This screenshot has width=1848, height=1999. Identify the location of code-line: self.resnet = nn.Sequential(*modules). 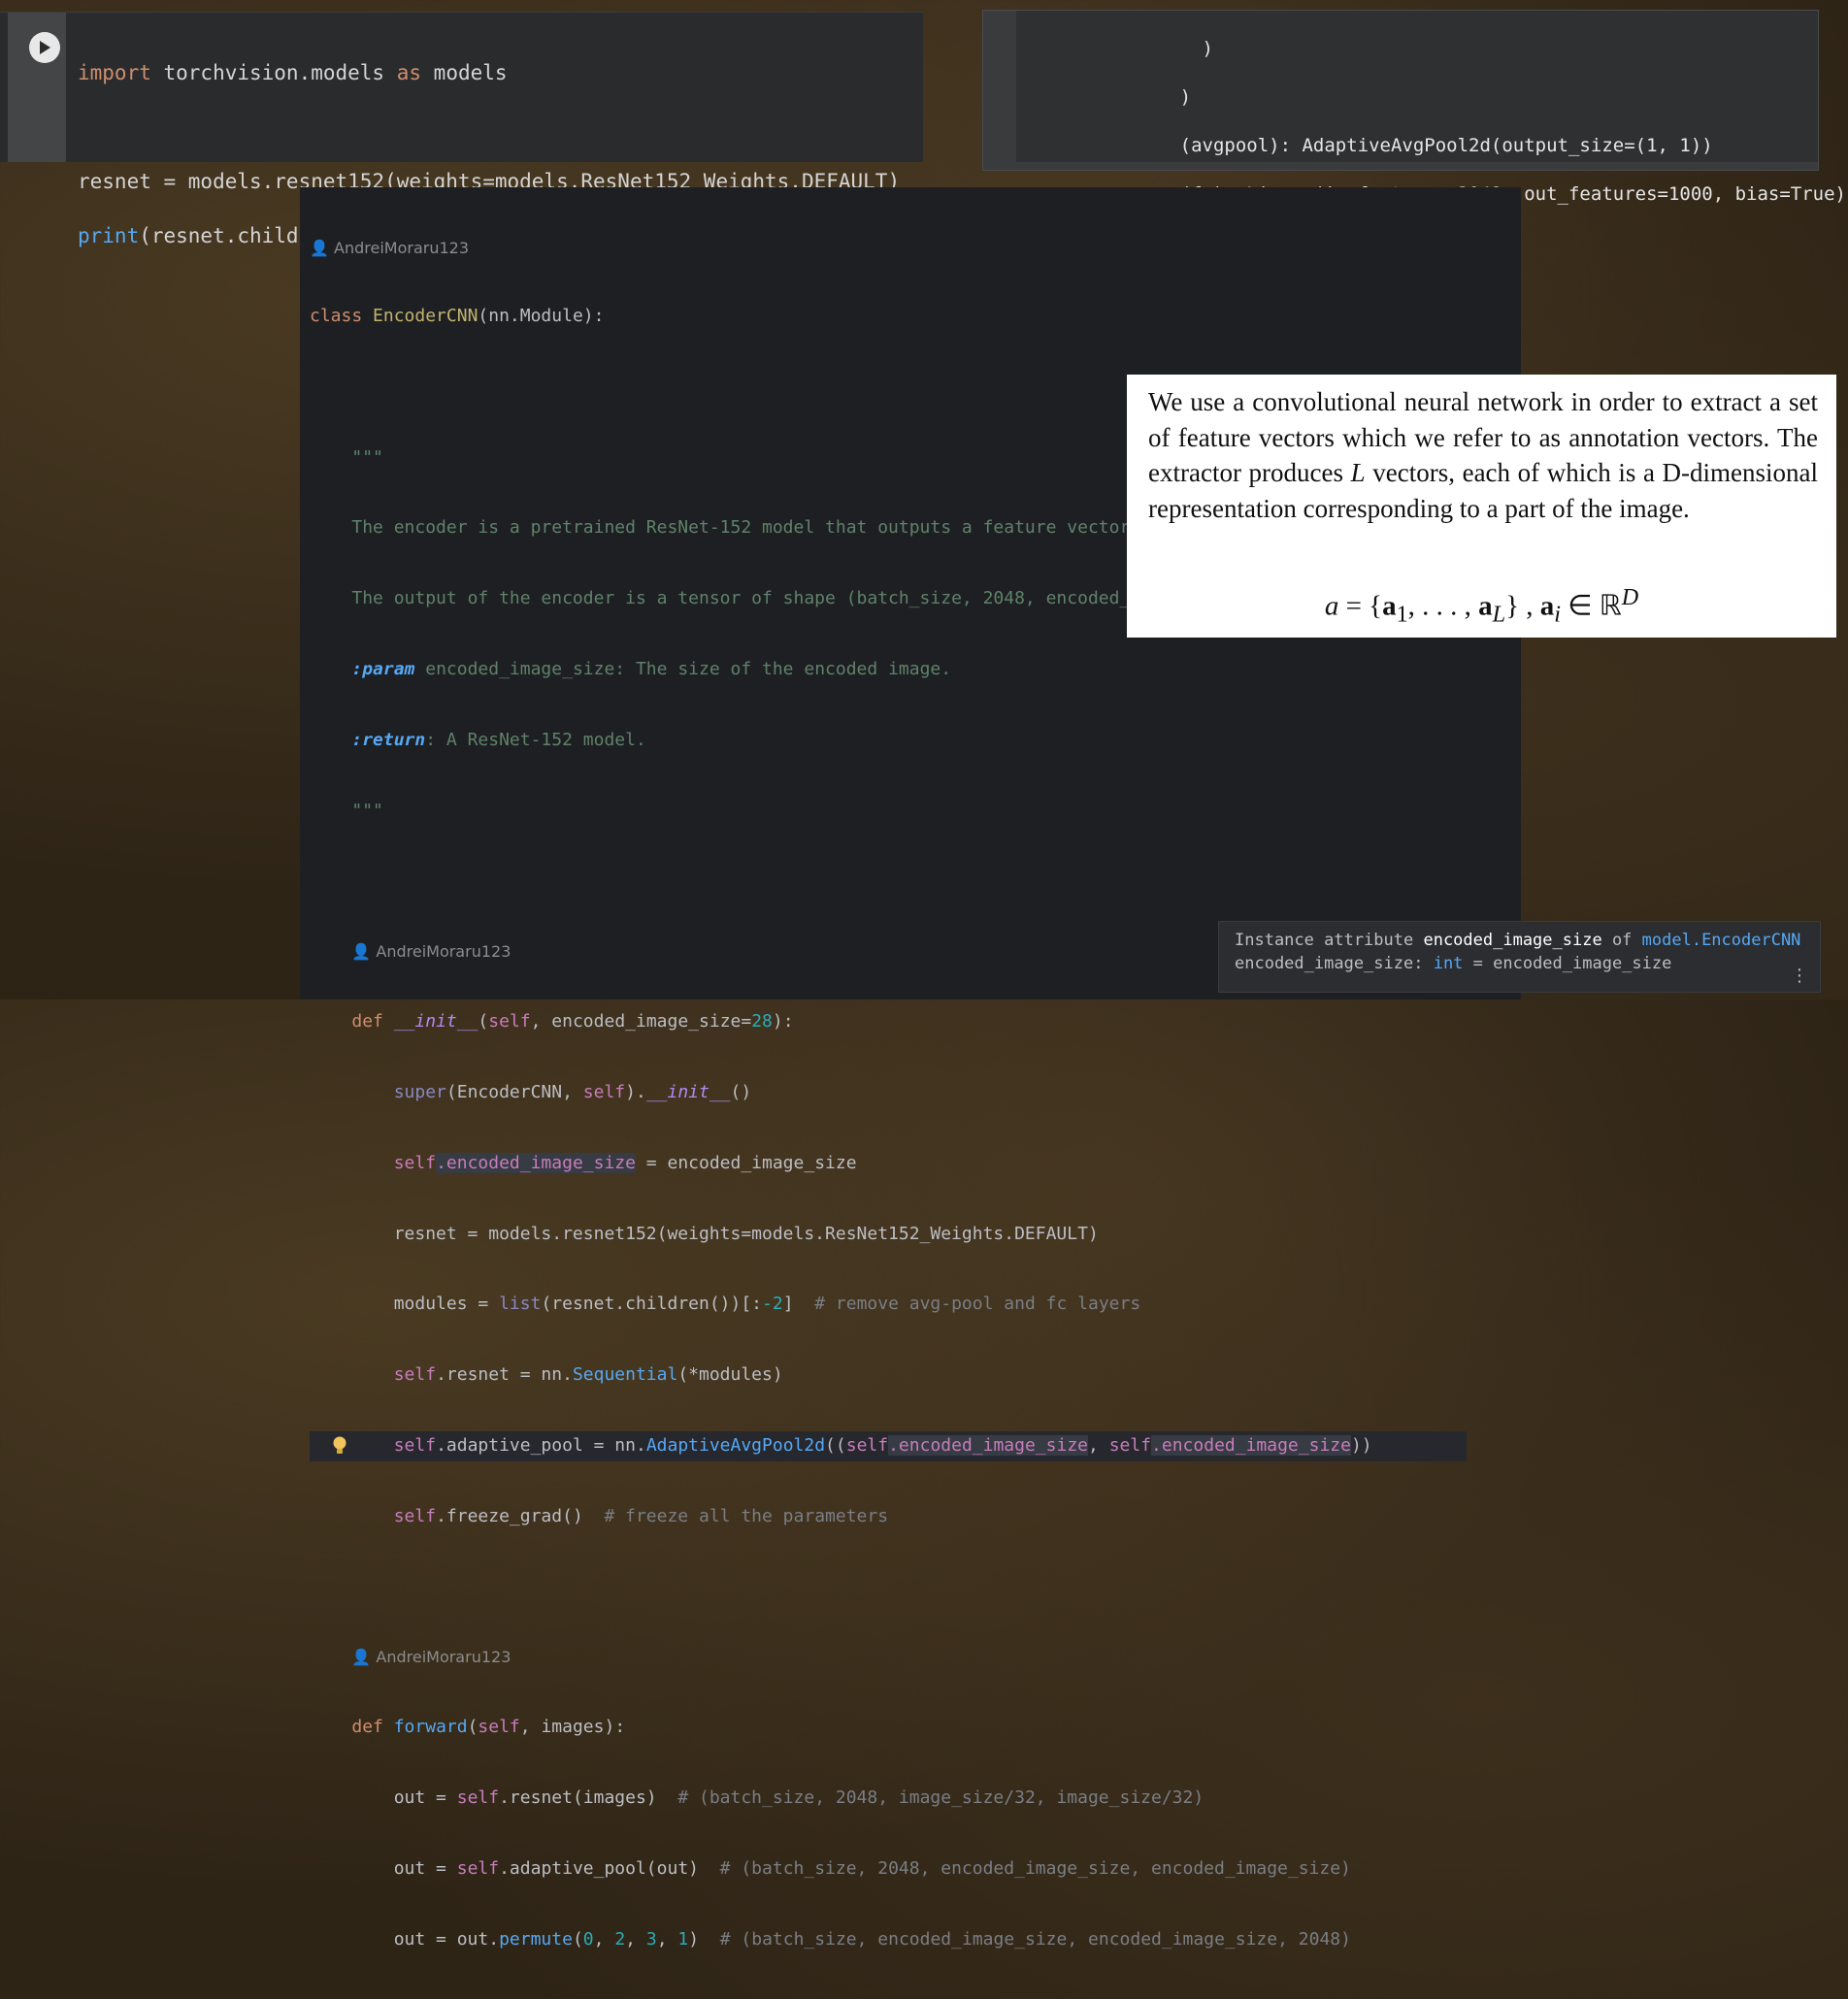
(588, 1375).